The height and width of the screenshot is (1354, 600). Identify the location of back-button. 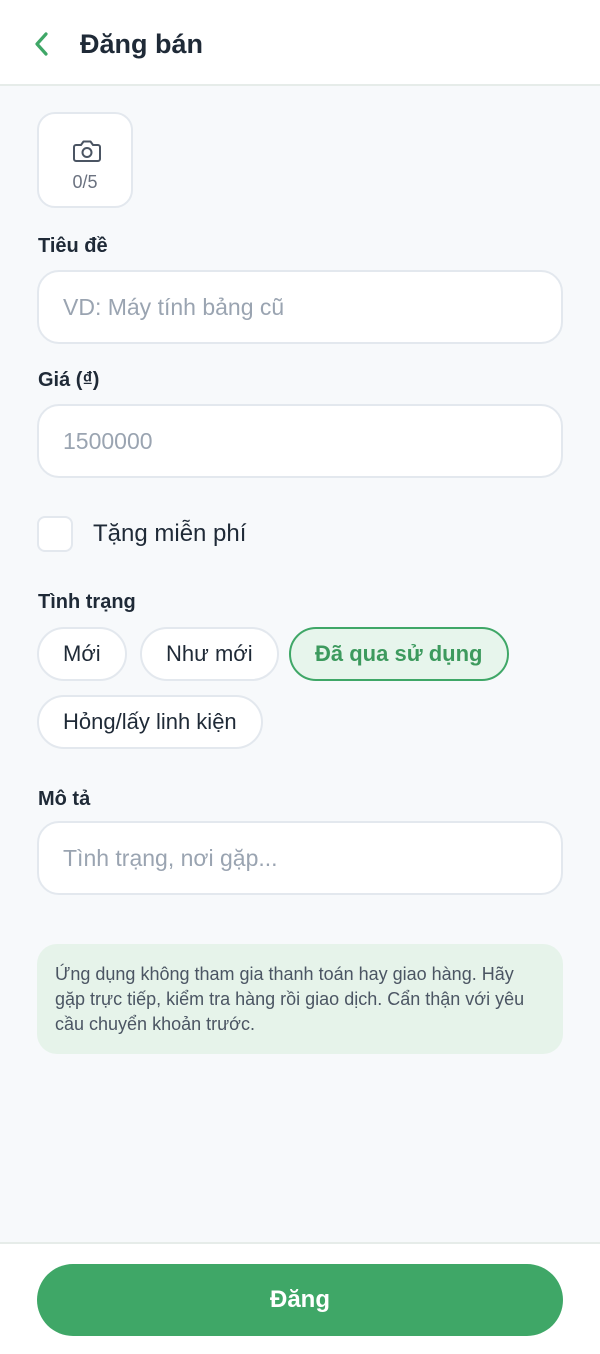
(42, 44).